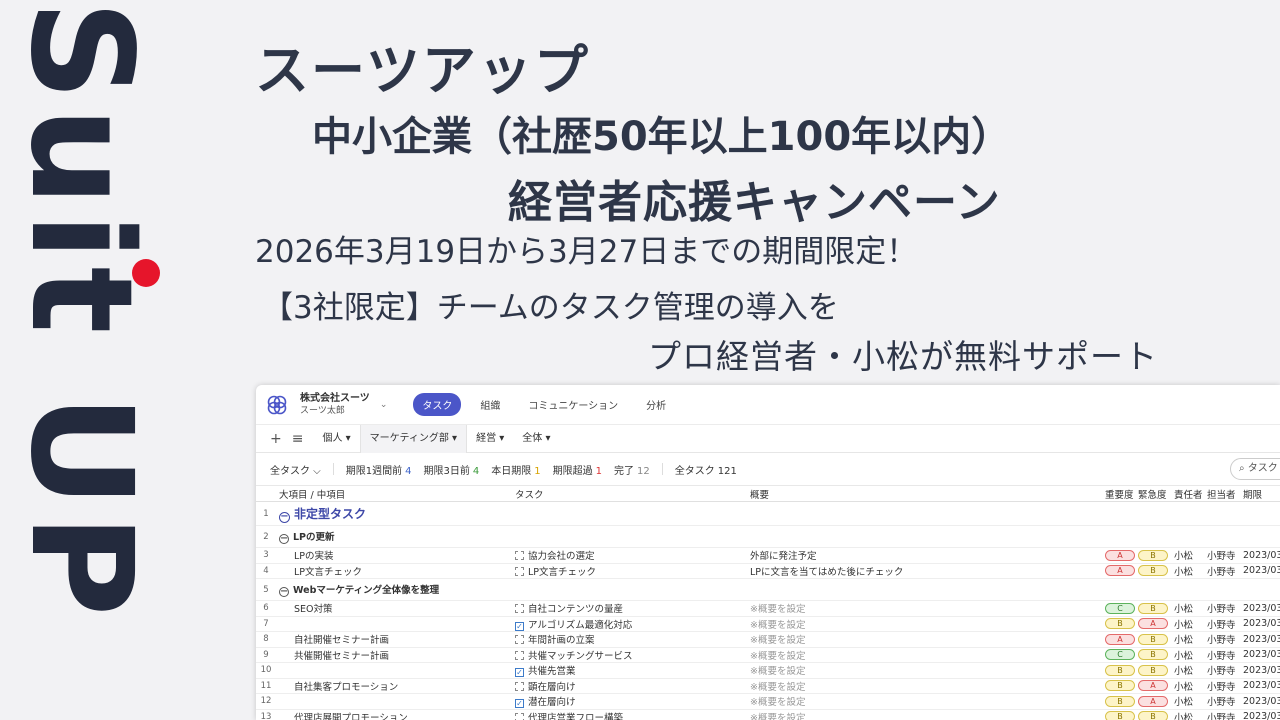 The image size is (1280, 720). I want to click on importance-badge: C, so click(1120, 655).